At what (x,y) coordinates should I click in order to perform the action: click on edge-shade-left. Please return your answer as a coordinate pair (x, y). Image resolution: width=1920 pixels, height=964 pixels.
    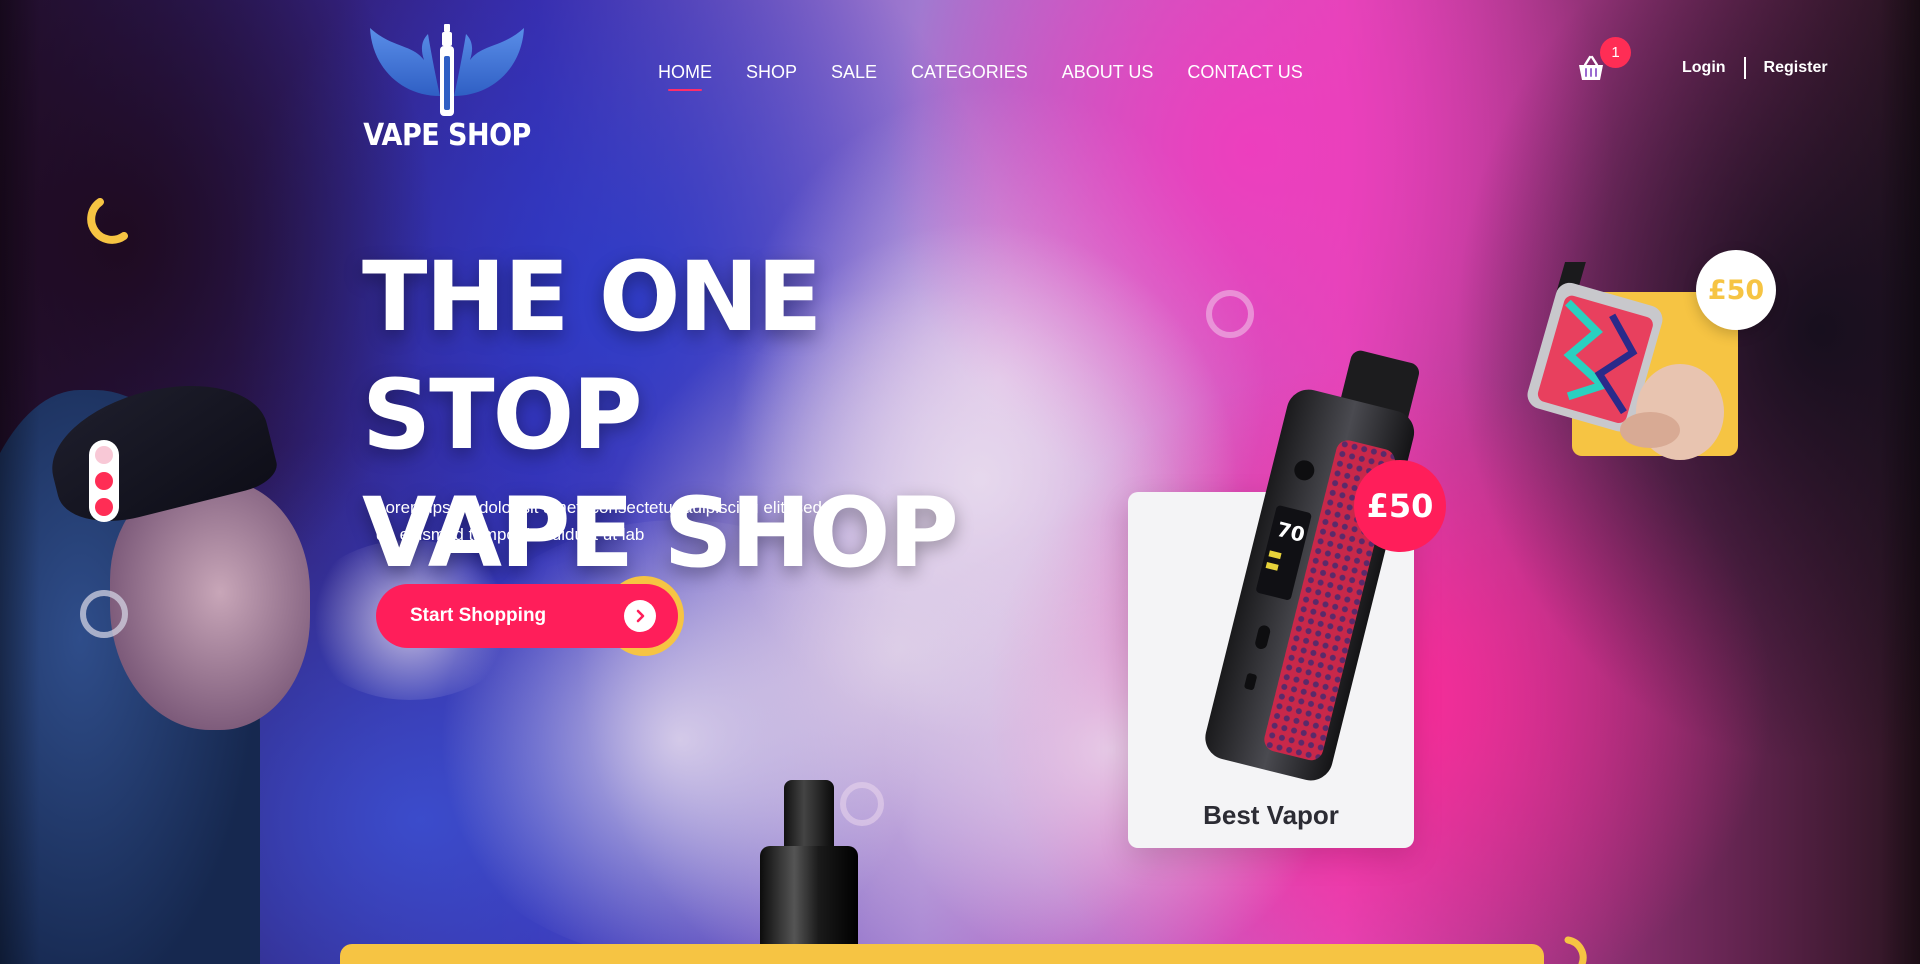
    Looking at the image, I should click on (20, 482).